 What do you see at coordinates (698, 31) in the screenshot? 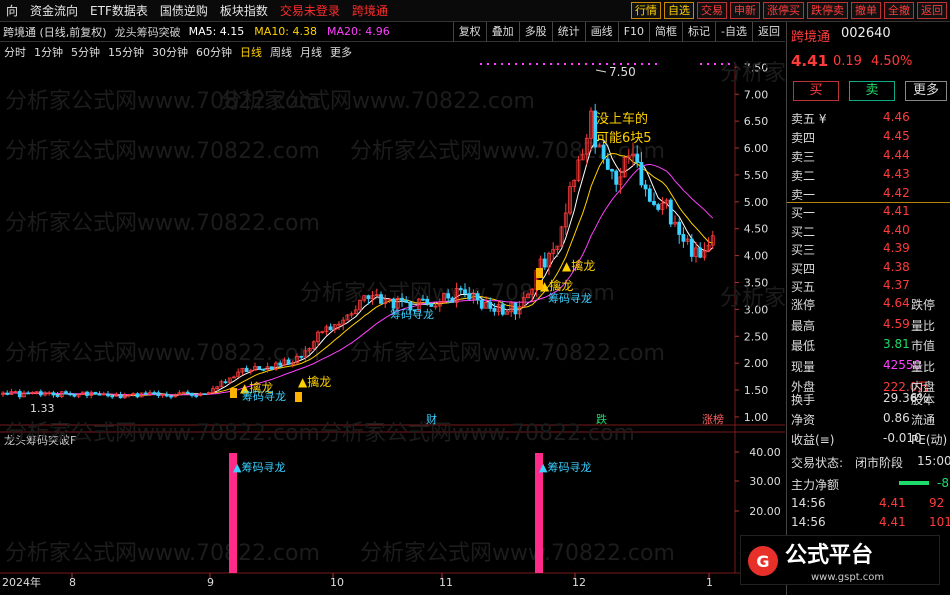
I see `tool-mark: 标记` at bounding box center [698, 31].